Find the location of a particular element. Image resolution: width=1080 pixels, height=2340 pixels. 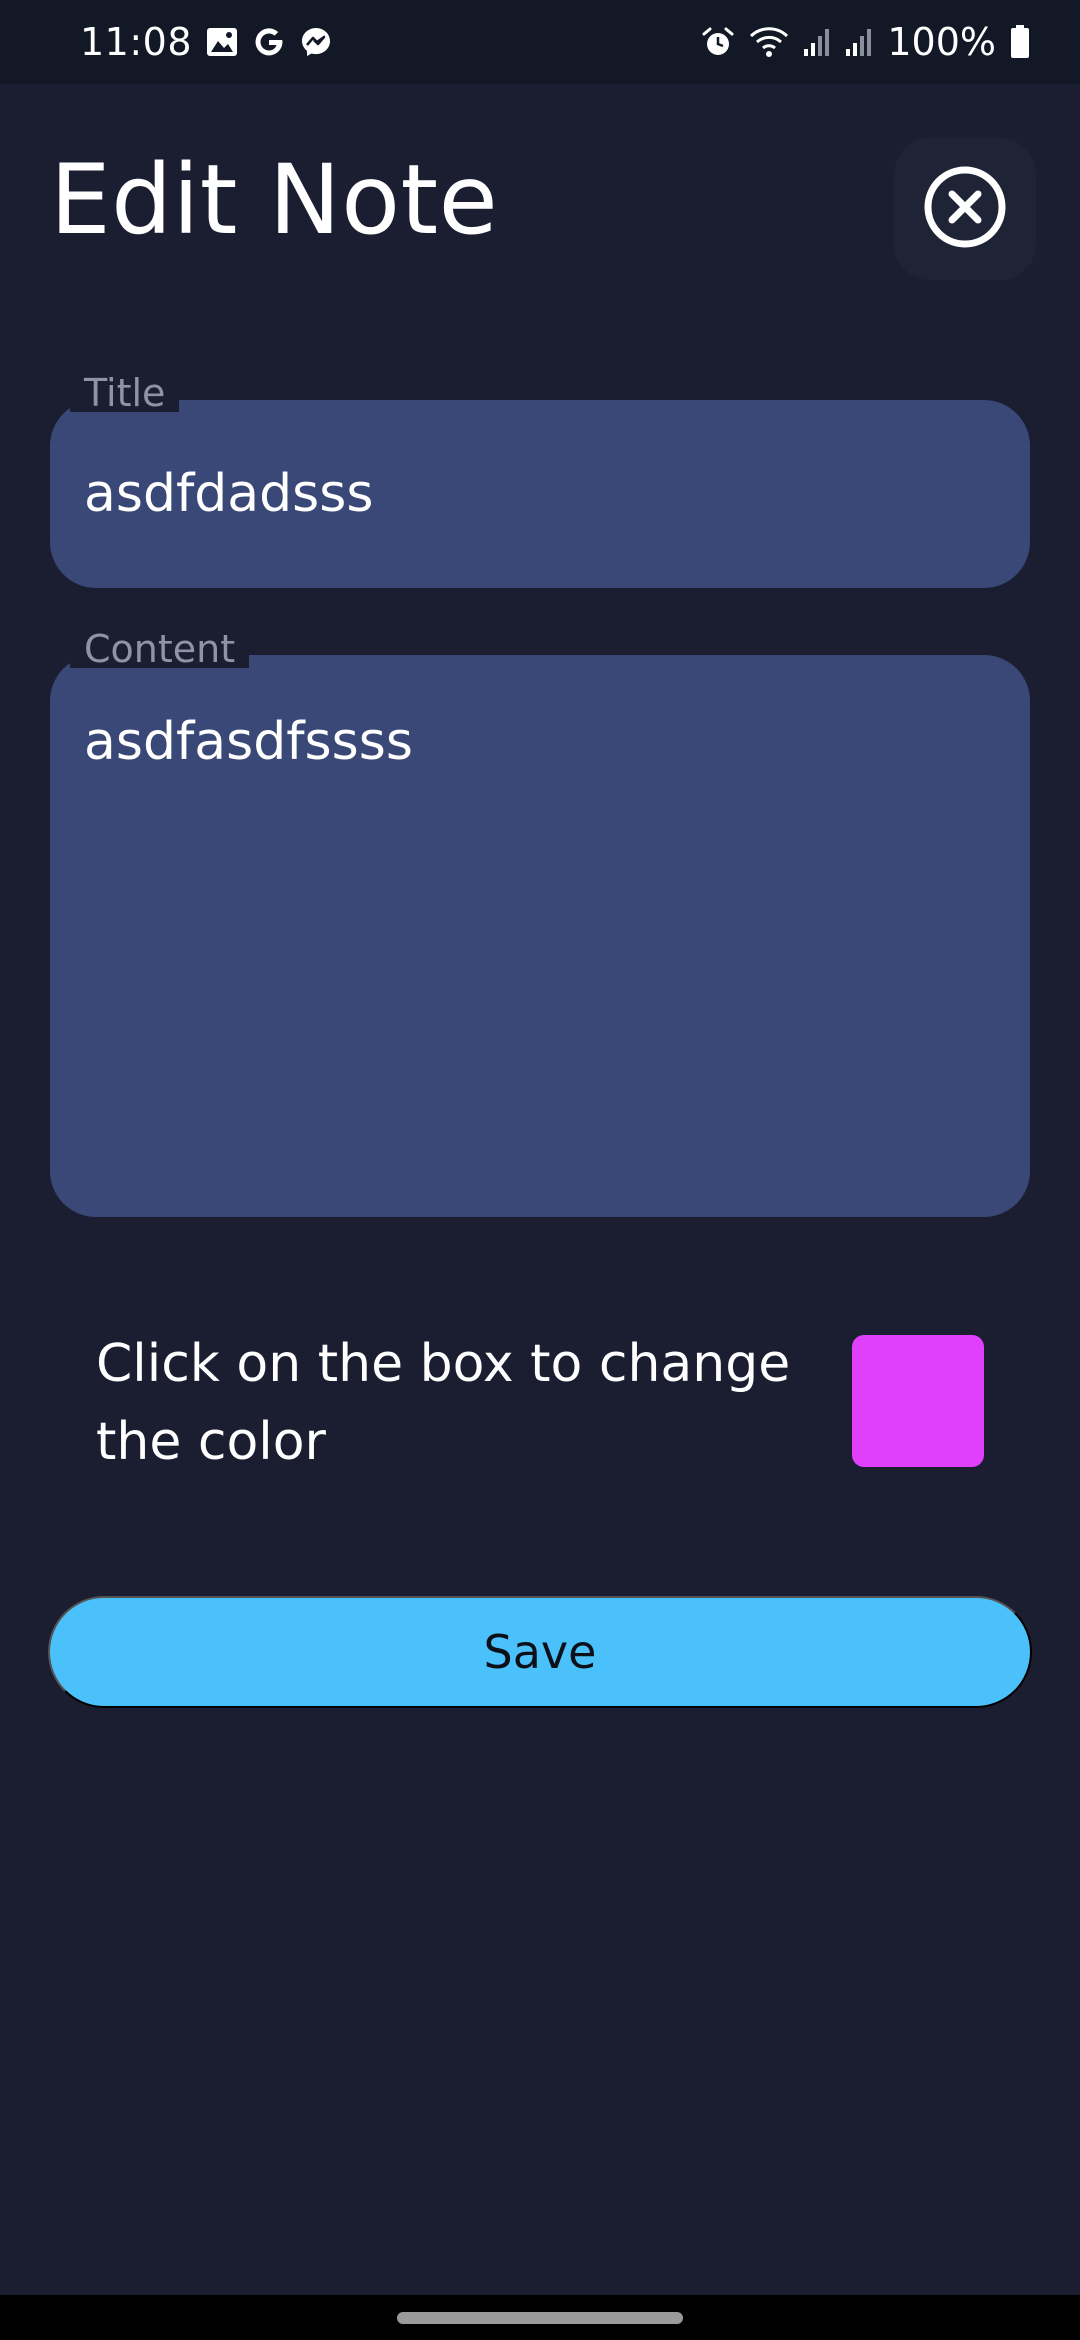

title-field: asdfdadsss is located at coordinates (540, 494).